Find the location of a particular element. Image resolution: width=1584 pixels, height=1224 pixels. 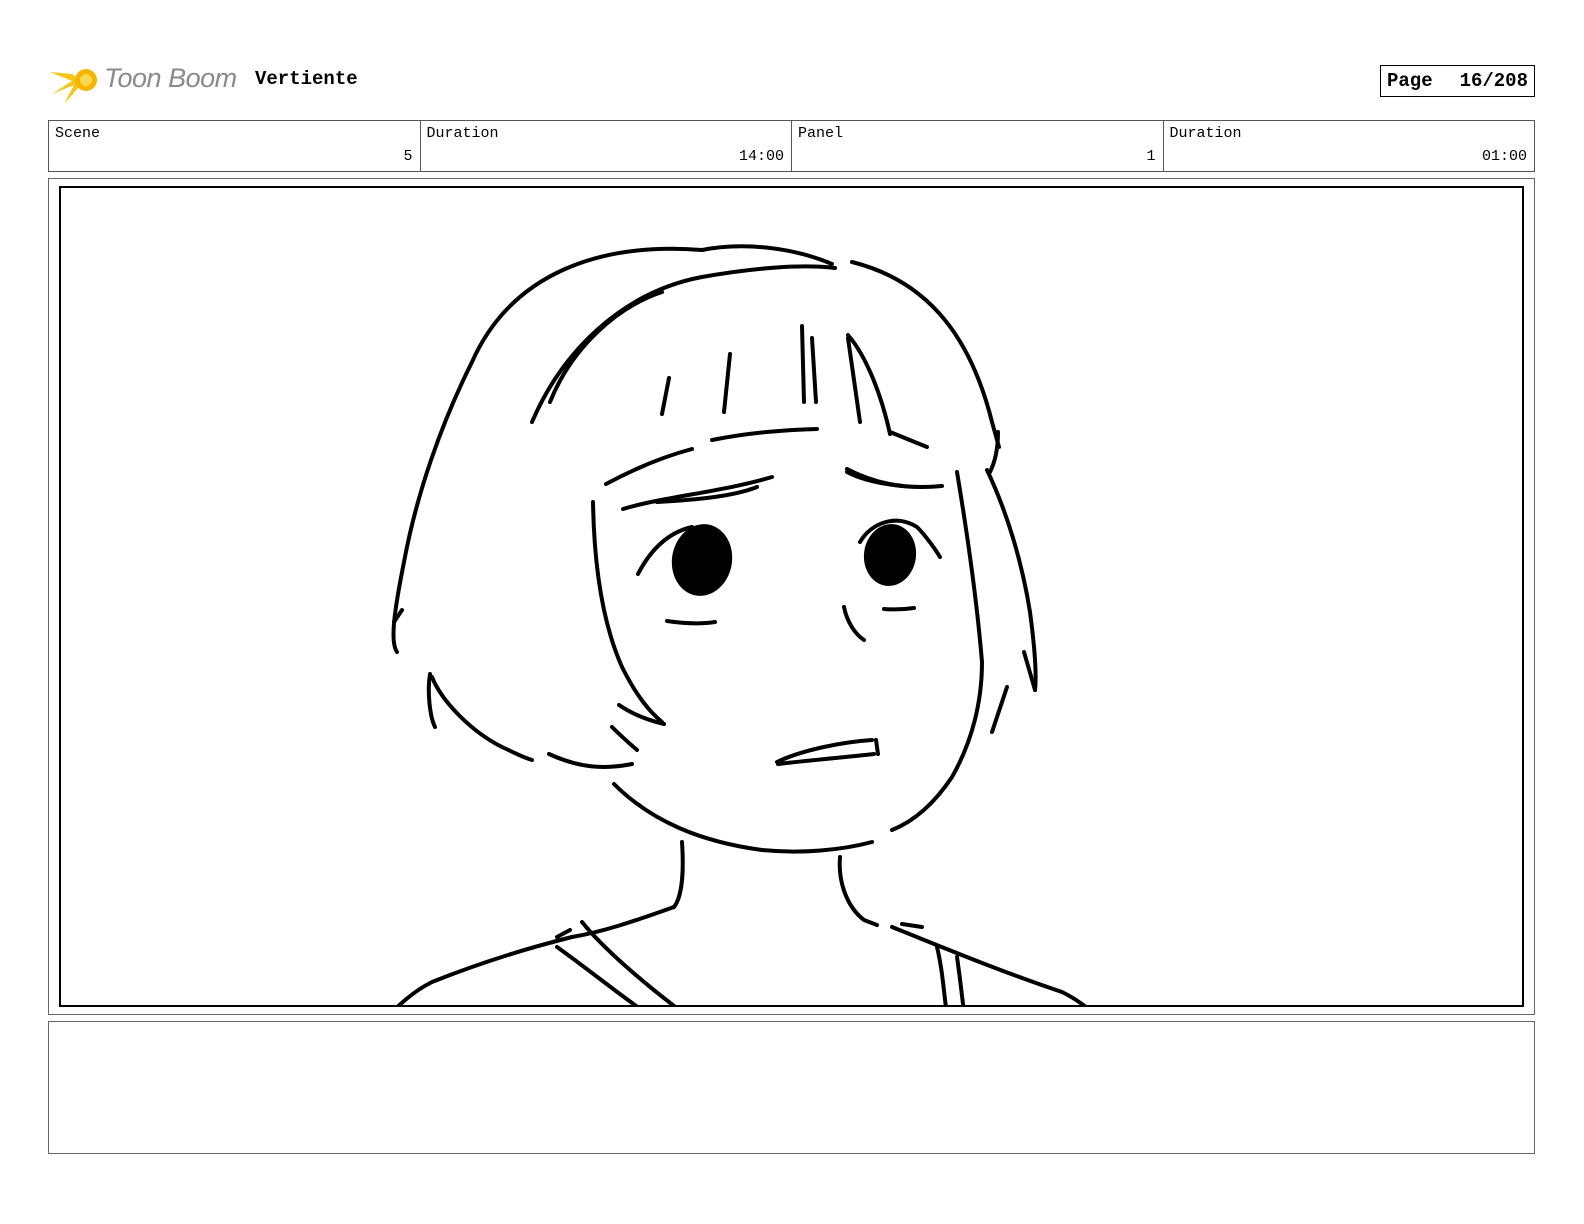

scene-duration-cell: Duration 14:00 is located at coordinates (606, 146).